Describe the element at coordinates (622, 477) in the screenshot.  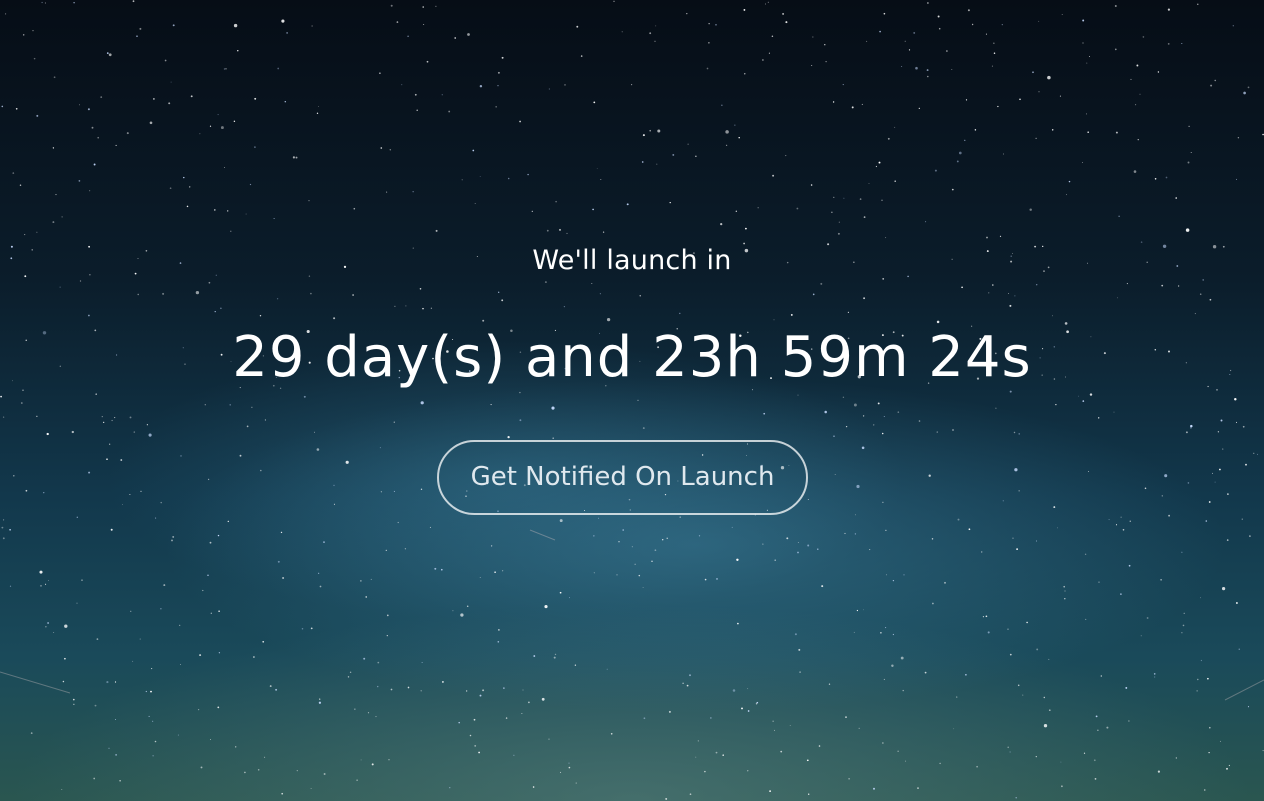
I see `get-notified-button: Get Notified On Launch` at that location.